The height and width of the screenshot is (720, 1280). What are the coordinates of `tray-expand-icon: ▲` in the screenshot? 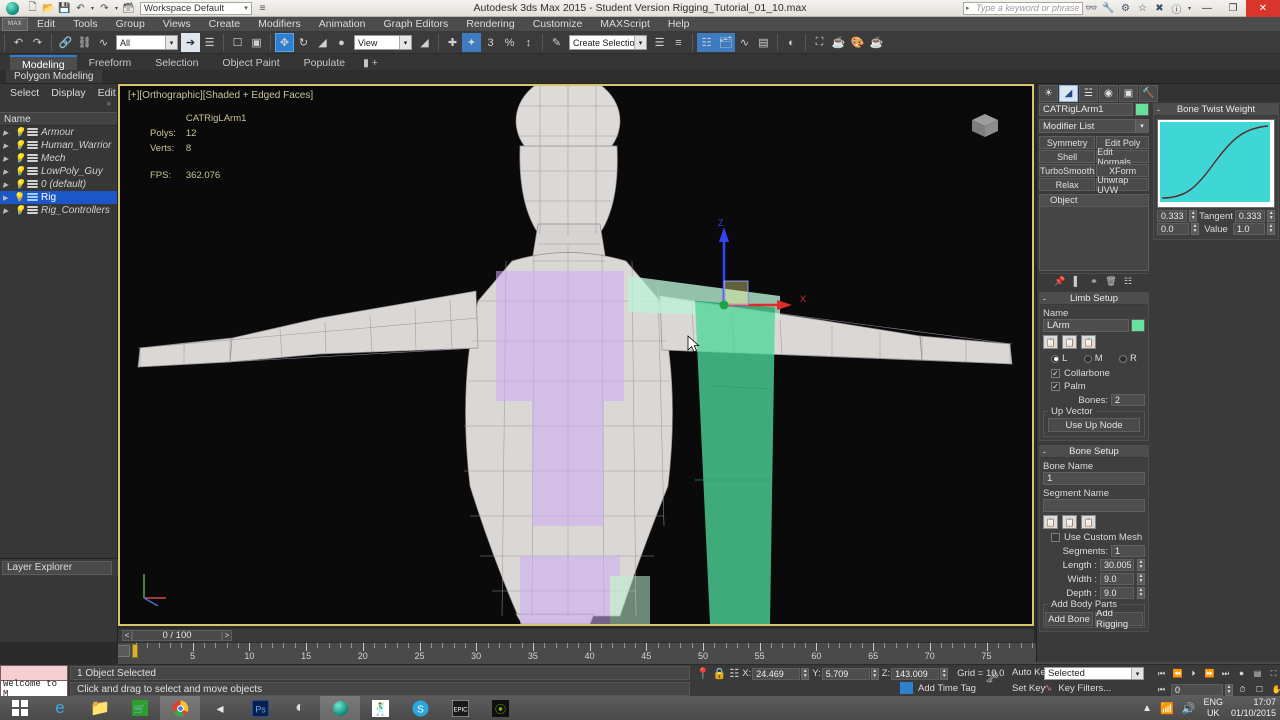 It's located at (1147, 708).